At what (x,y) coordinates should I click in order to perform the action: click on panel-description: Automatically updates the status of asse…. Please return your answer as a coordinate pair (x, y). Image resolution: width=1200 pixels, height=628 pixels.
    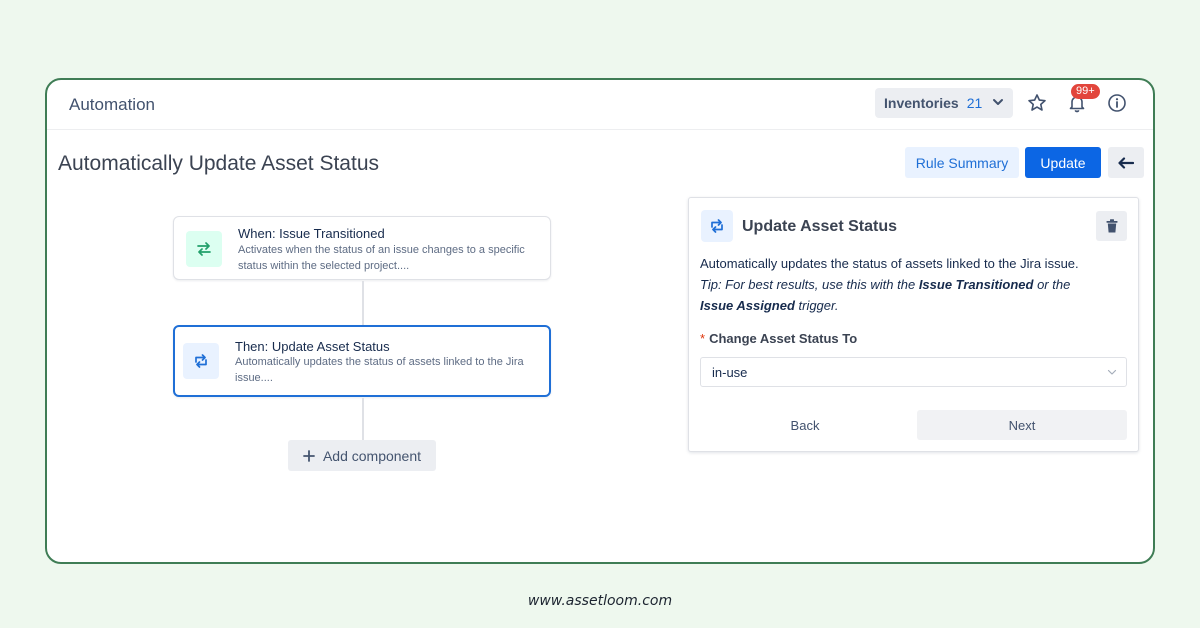
    Looking at the image, I should click on (916, 284).